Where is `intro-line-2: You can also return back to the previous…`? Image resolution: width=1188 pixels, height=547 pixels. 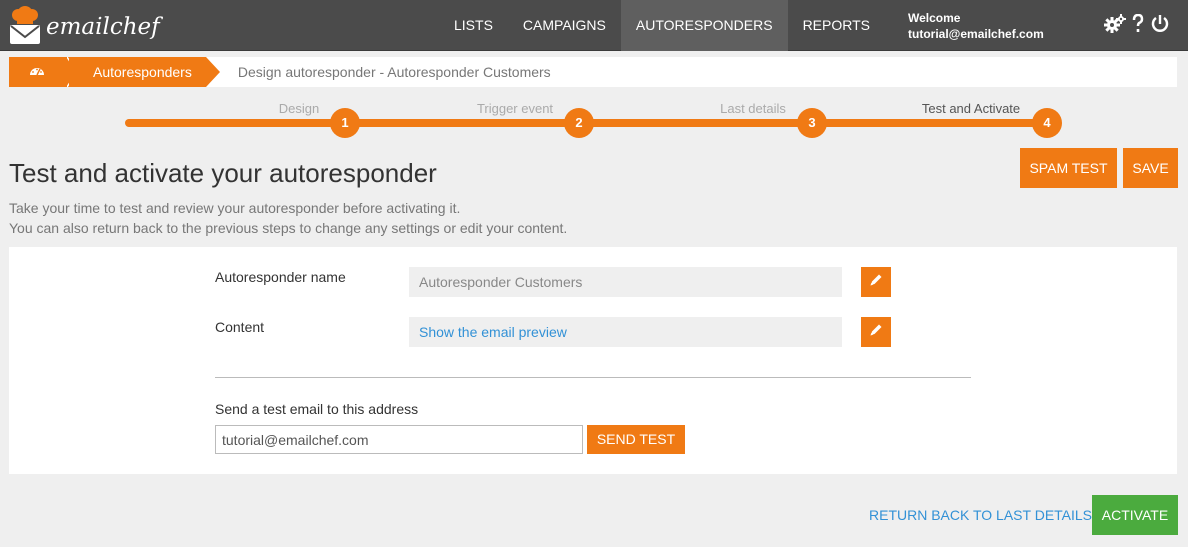
intro-line-2: You can also return back to the previous… is located at coordinates (288, 228).